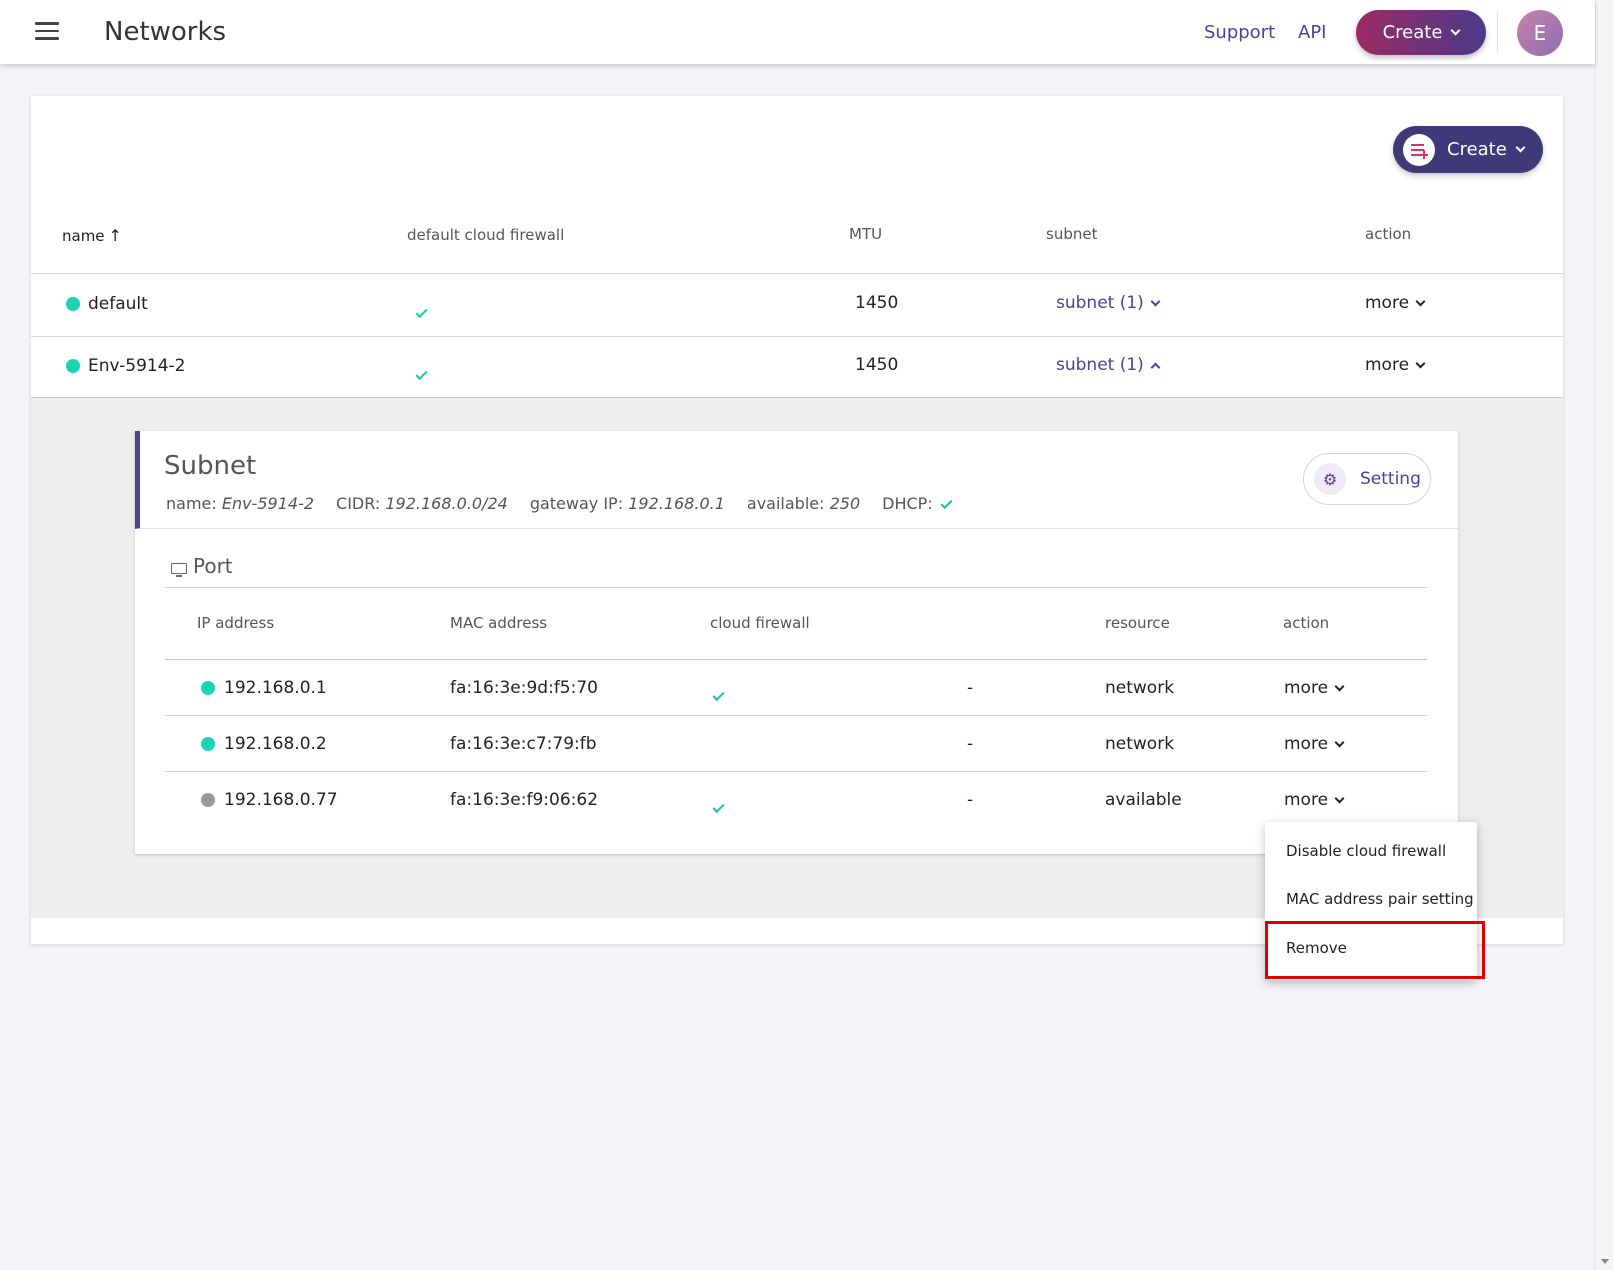 The height and width of the screenshot is (1270, 1613). What do you see at coordinates (1419, 149) in the screenshot?
I see `playlist-add-icon` at bounding box center [1419, 149].